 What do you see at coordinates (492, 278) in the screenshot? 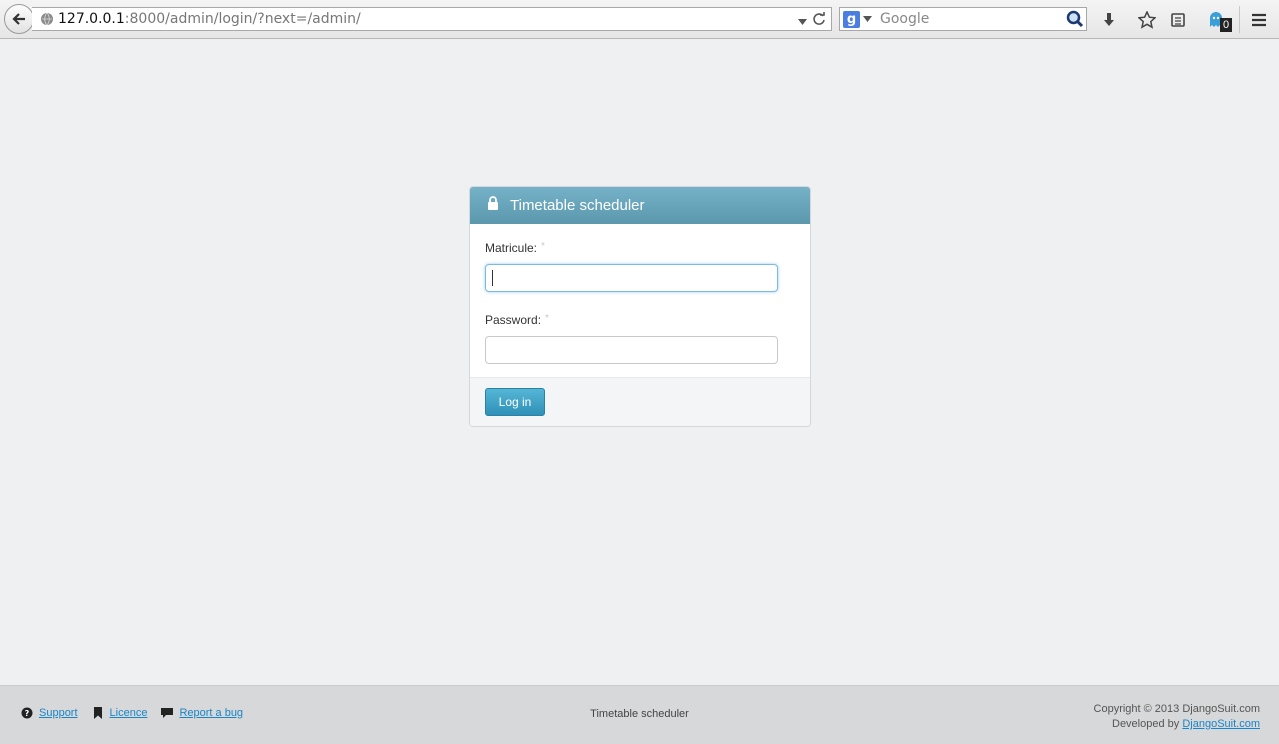
I see `text-cursor` at bounding box center [492, 278].